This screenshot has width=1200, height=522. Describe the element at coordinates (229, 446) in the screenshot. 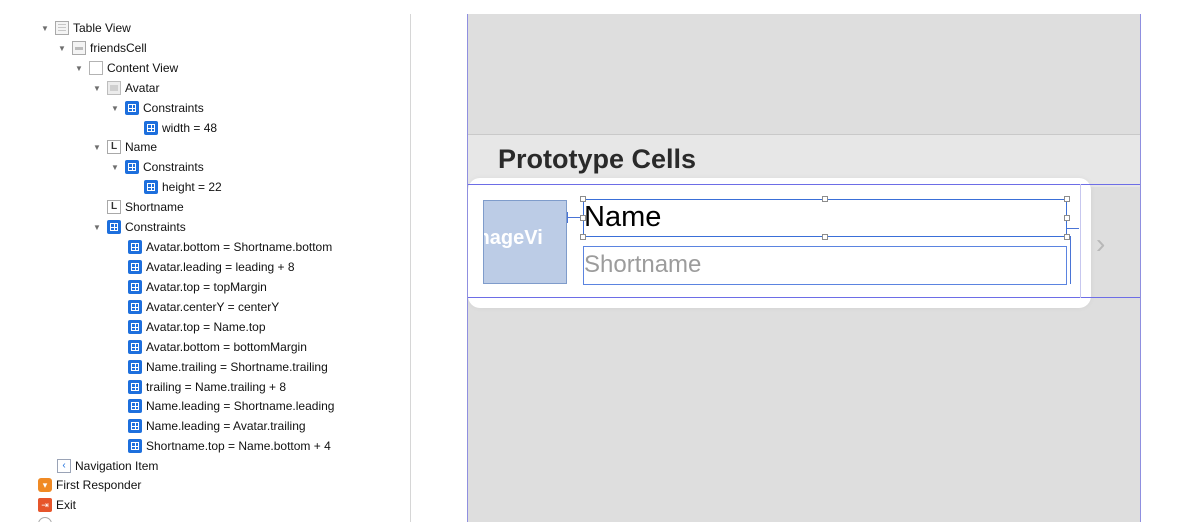

I see `outline-item-constraint: Shortname.top = Name.bottom + 4` at that location.